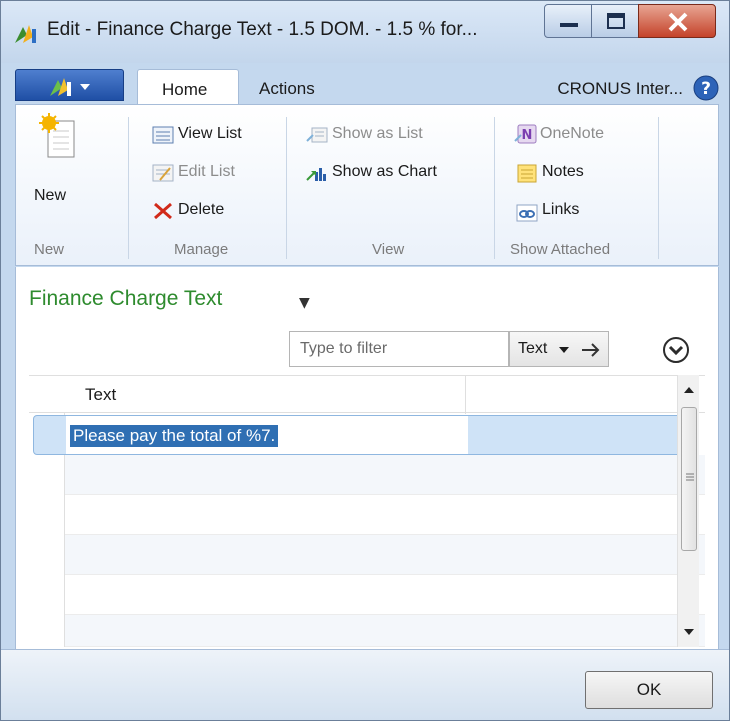 The width and height of the screenshot is (730, 721). I want to click on delete-icon, so click(163, 211).